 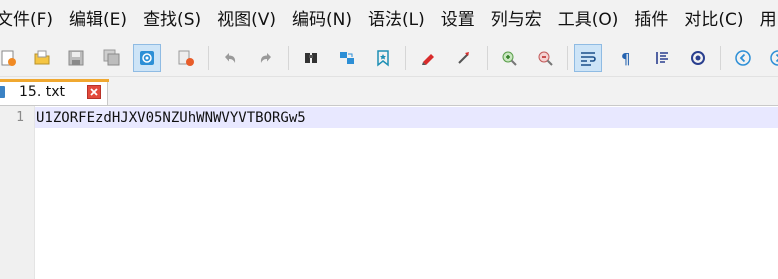 What do you see at coordinates (516, 20) in the screenshot?
I see `menu-macro: 列与宏` at bounding box center [516, 20].